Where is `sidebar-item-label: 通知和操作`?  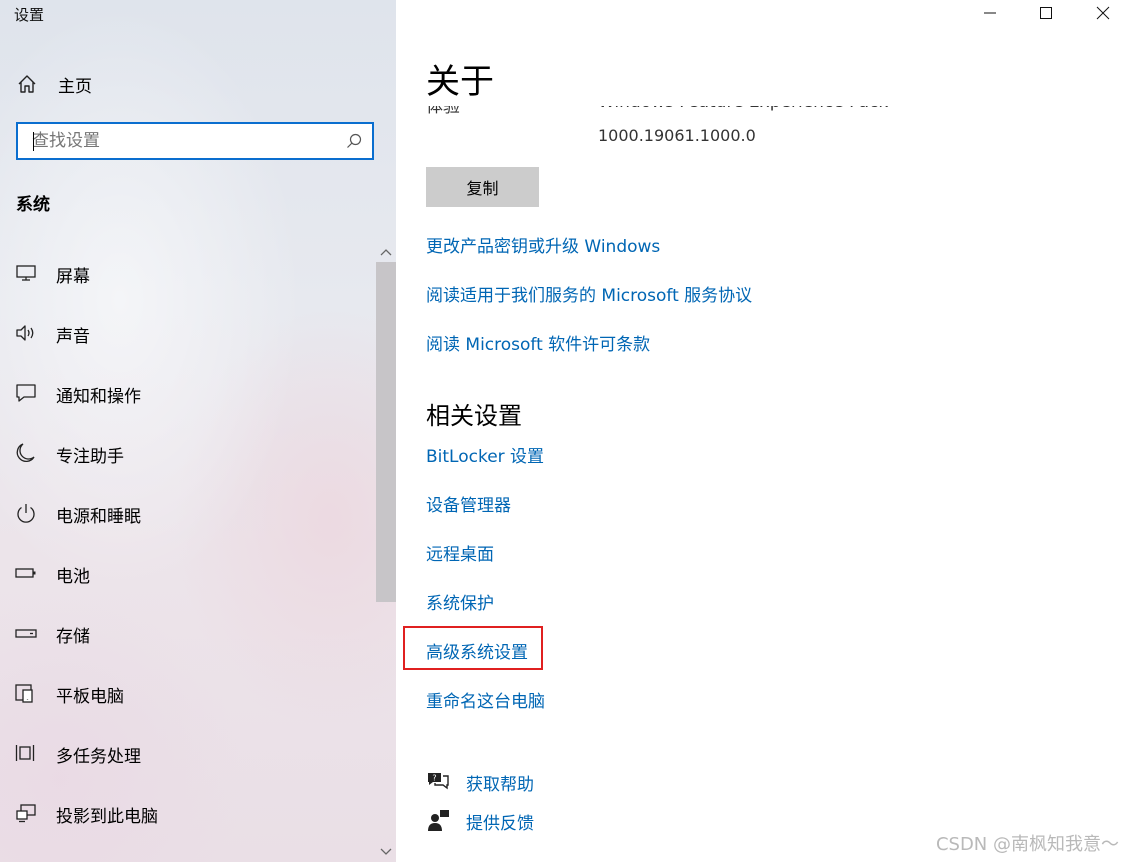 sidebar-item-label: 通知和操作 is located at coordinates (98, 397).